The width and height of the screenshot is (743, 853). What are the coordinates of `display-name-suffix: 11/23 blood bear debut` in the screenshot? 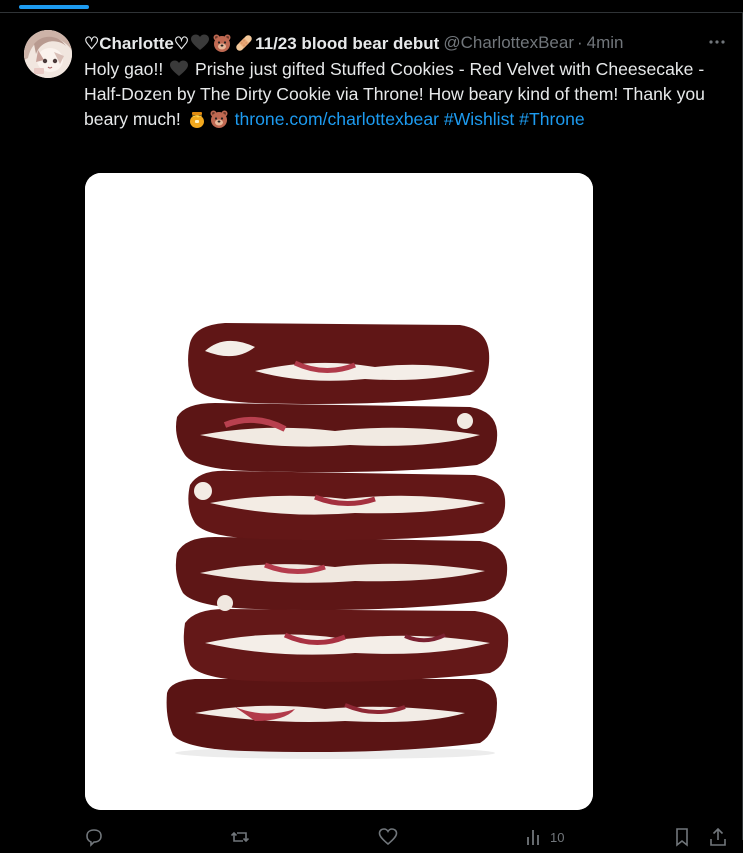 It's located at (347, 43).